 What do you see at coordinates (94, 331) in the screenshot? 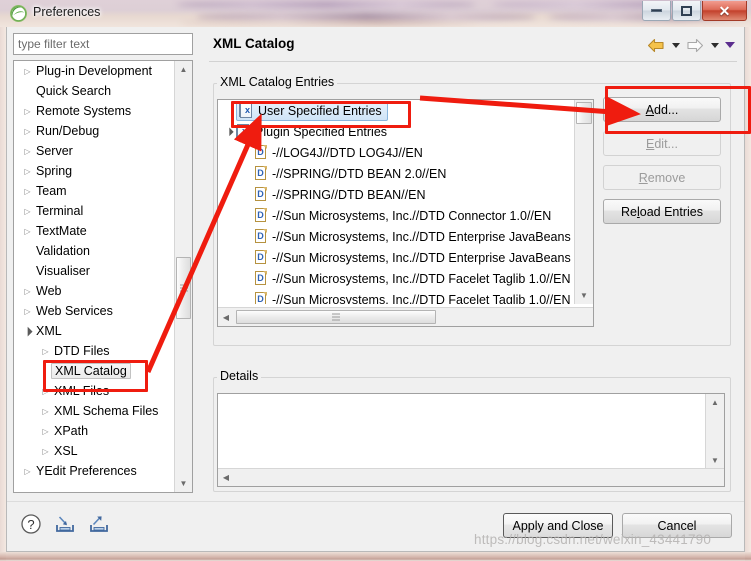
I see `sidebar-item-xml: ◢ XML` at bounding box center [94, 331].